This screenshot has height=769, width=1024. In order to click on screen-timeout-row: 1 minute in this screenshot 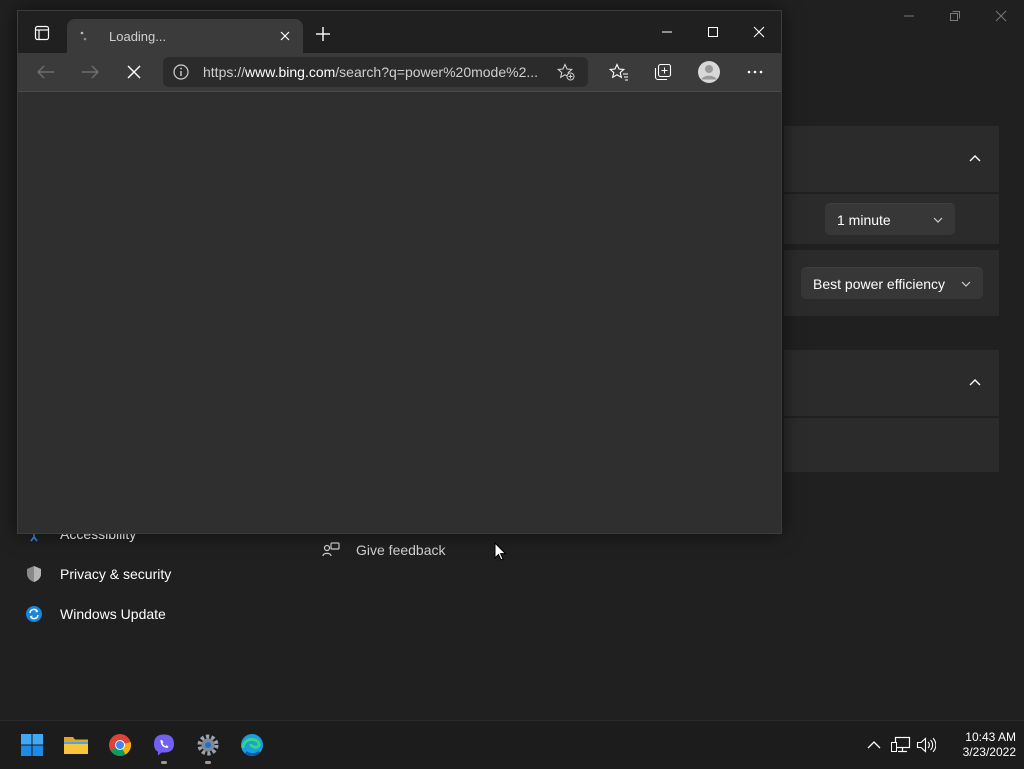, I will do `click(891, 219)`.